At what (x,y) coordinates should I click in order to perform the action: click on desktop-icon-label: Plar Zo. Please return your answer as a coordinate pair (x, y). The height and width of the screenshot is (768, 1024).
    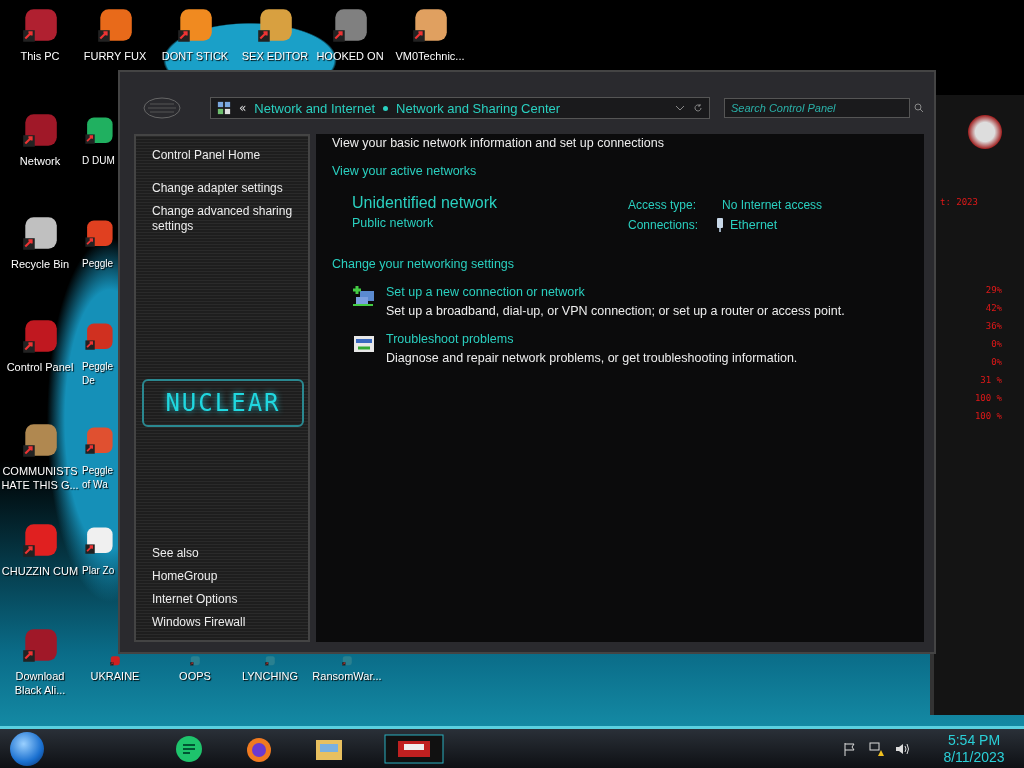
    Looking at the image, I should click on (99, 571).